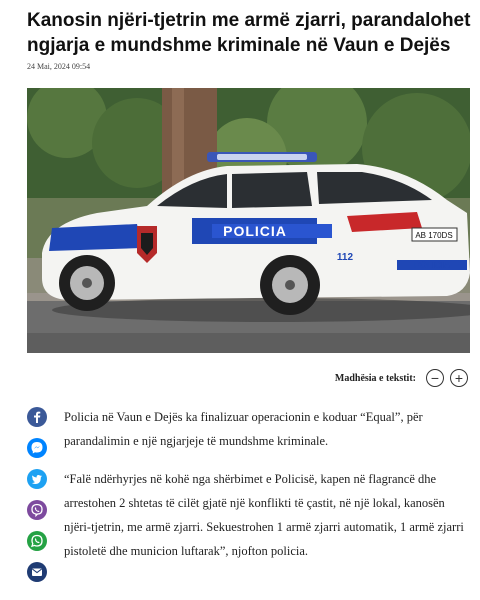  Describe the element at coordinates (459, 378) in the screenshot. I see `increase-text-button: +` at that location.